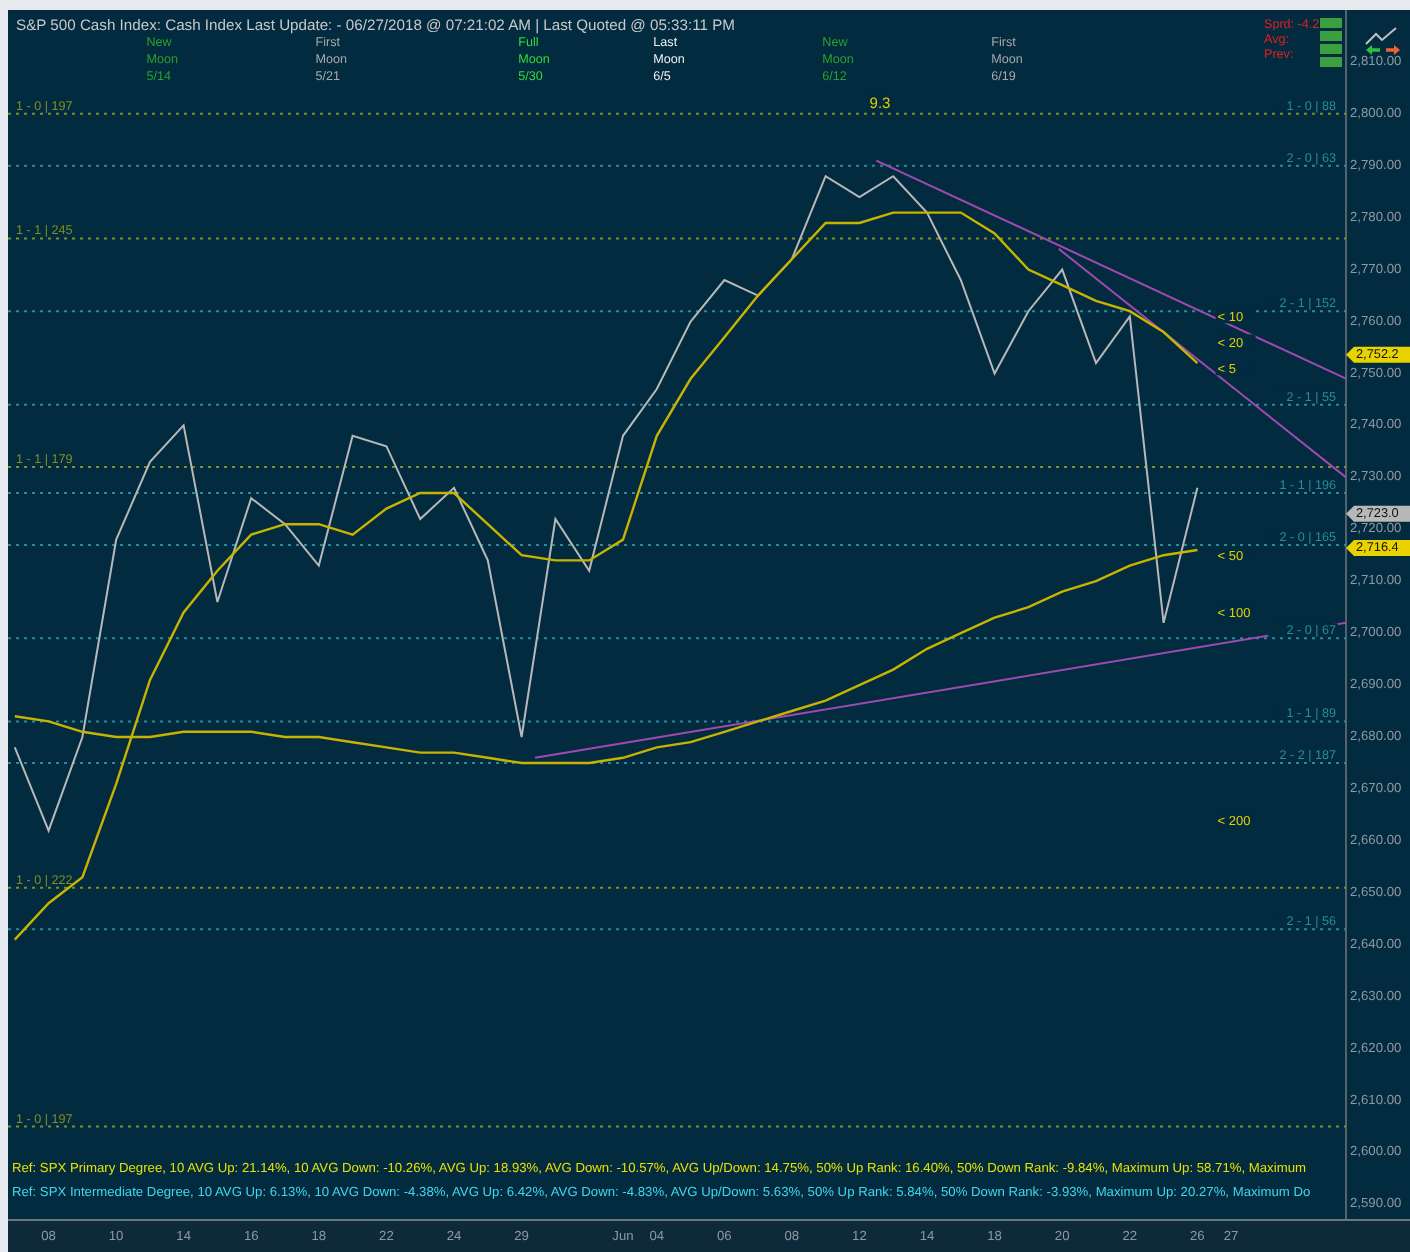 The width and height of the screenshot is (1410, 1252). Describe the element at coordinates (1382, 41) in the screenshot. I see `chart-arrows-icon` at that location.